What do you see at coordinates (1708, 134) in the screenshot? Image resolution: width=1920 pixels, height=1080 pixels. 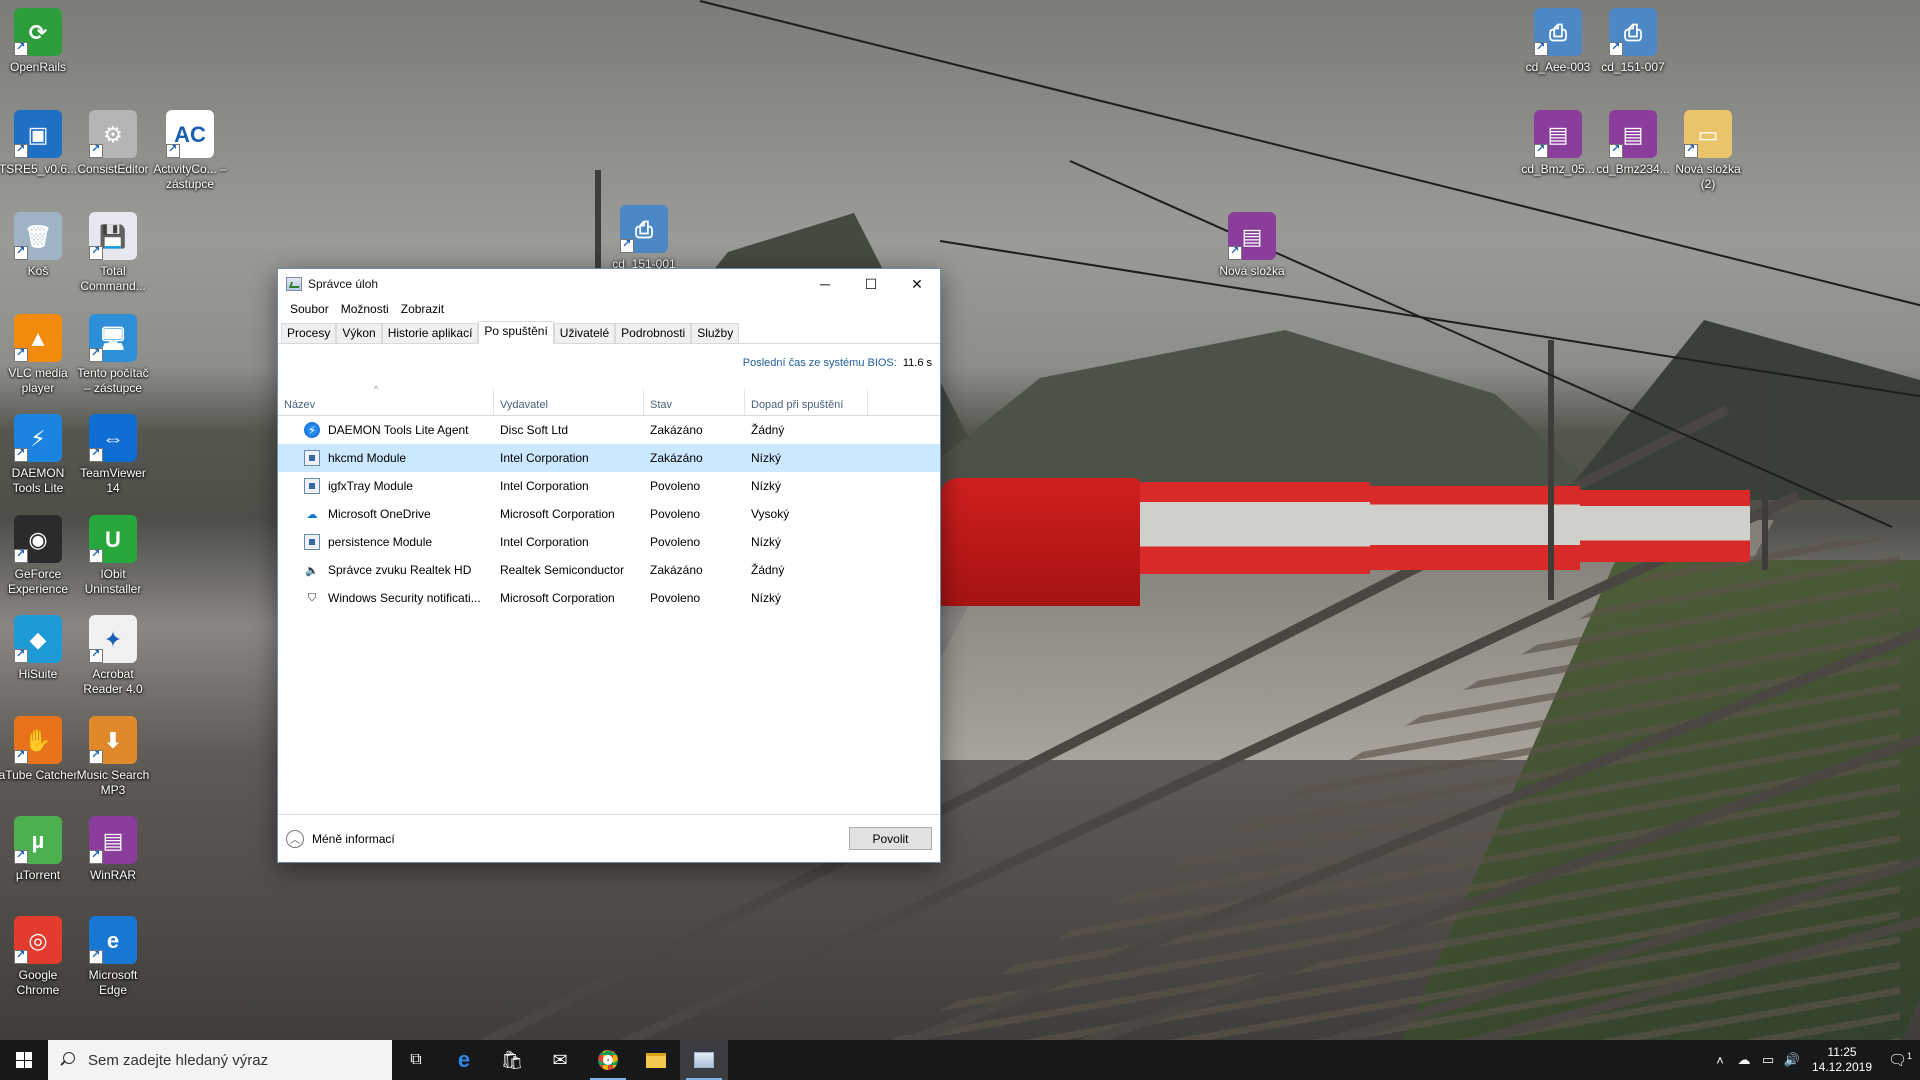 I see `folder-icon: ▭` at bounding box center [1708, 134].